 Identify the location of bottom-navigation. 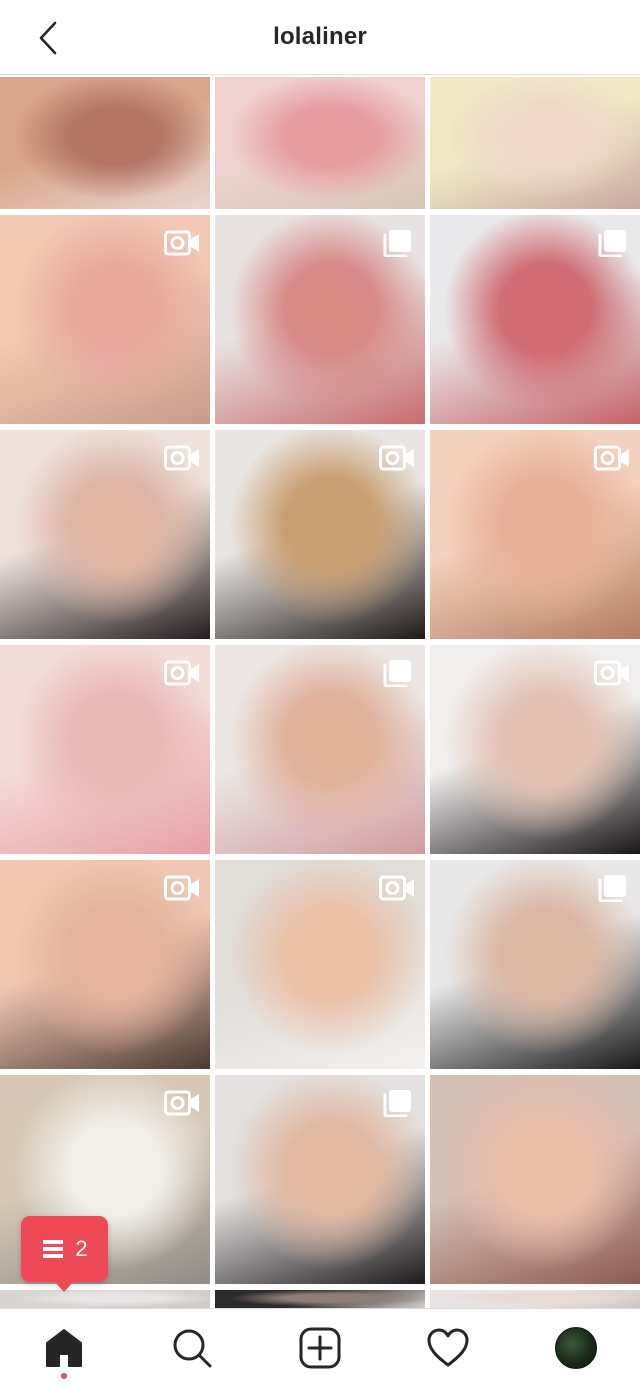
(320, 1347).